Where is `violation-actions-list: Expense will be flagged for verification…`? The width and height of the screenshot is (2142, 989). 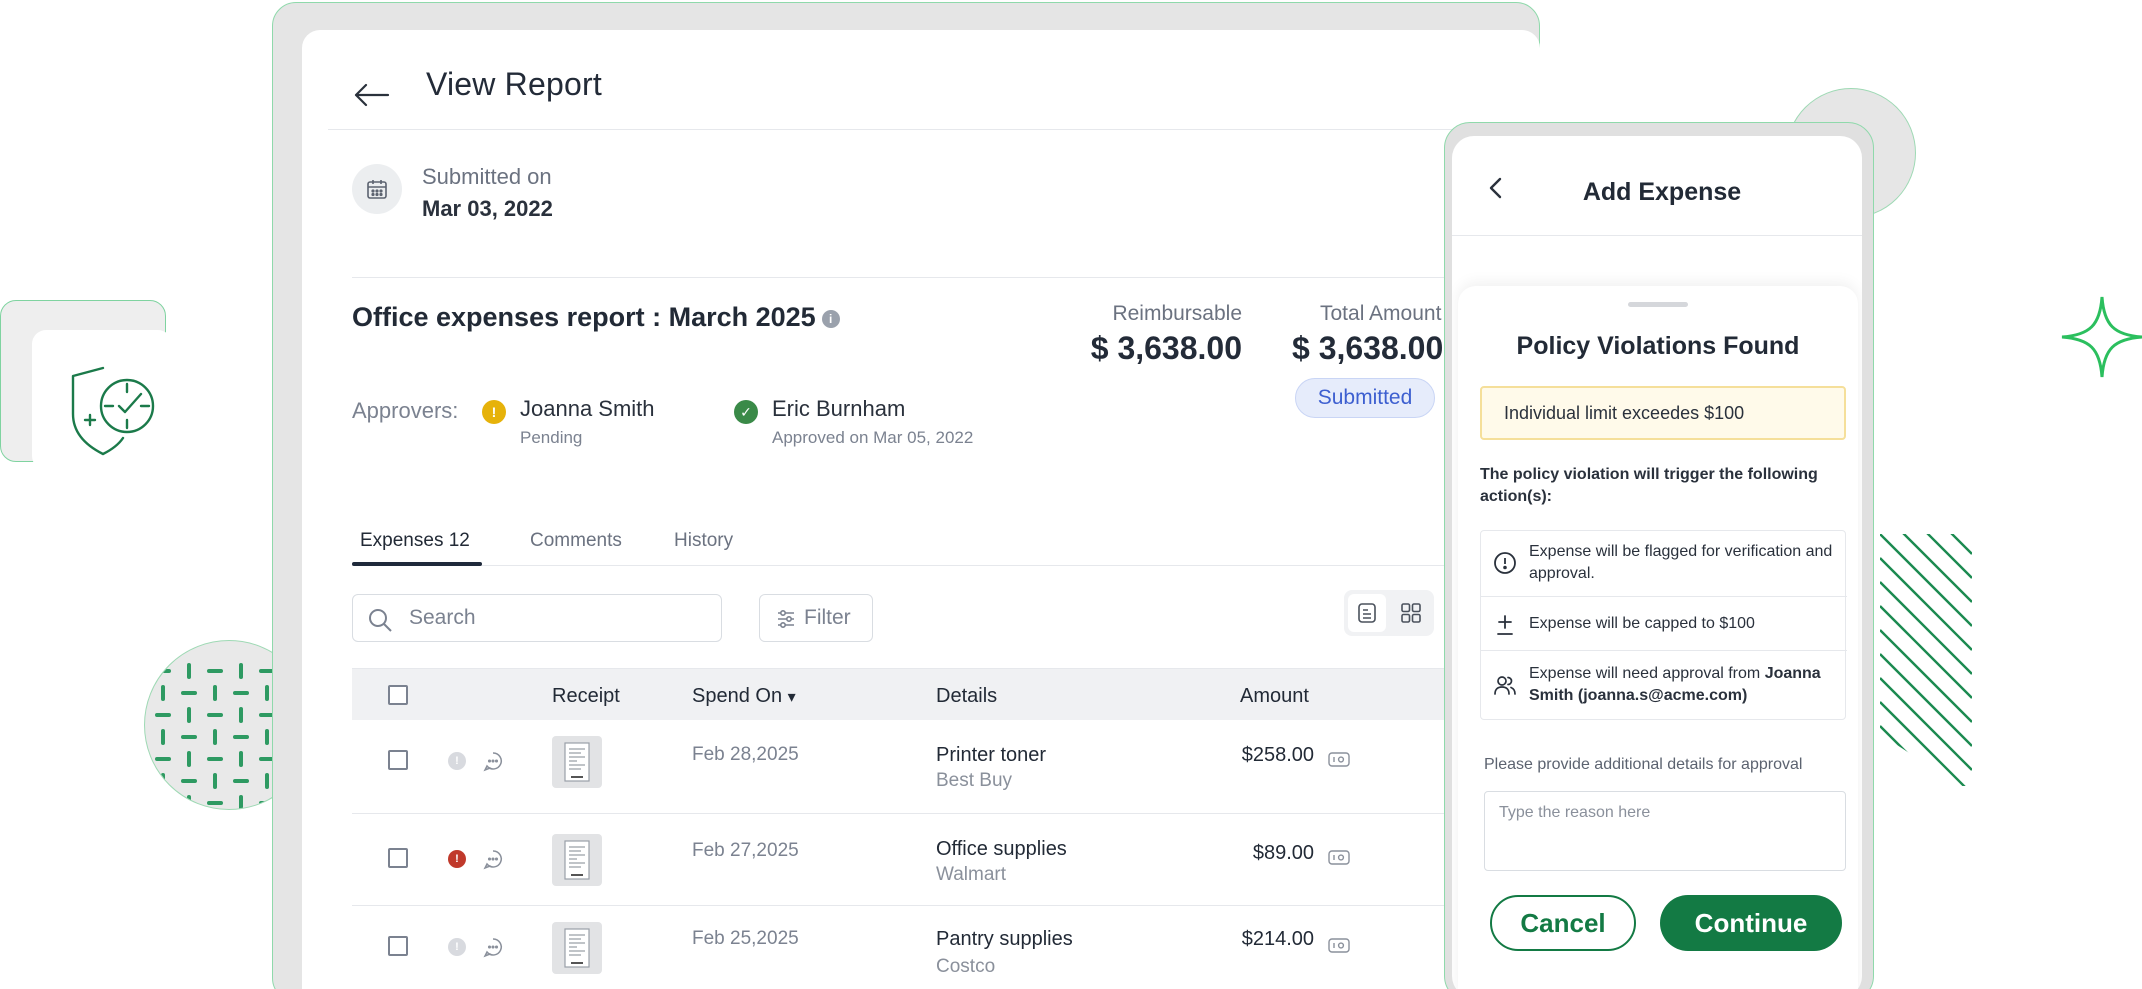
violation-actions-list: Expense will be flagged for verification… is located at coordinates (1663, 625).